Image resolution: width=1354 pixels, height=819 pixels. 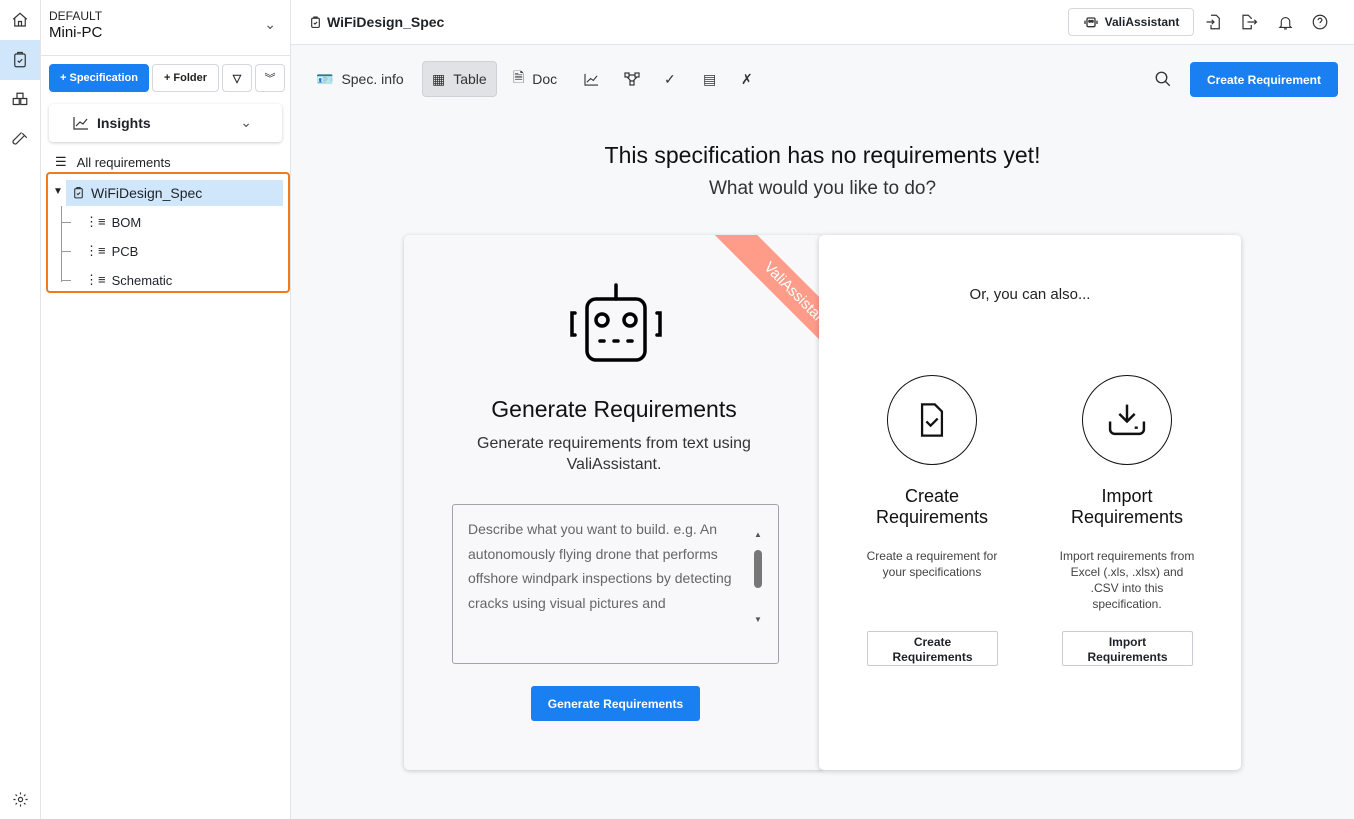 What do you see at coordinates (124, 123) in the screenshot?
I see `insights-label: Insights` at bounding box center [124, 123].